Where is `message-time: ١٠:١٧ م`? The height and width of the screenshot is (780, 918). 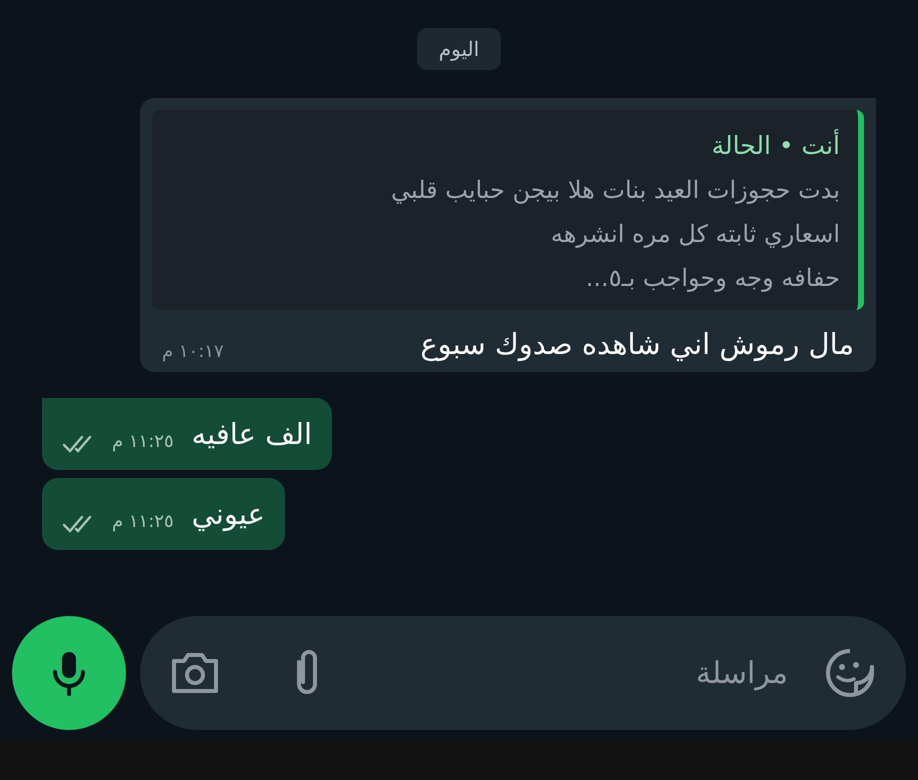
message-time: ١٠:١٧ م is located at coordinates (193, 352).